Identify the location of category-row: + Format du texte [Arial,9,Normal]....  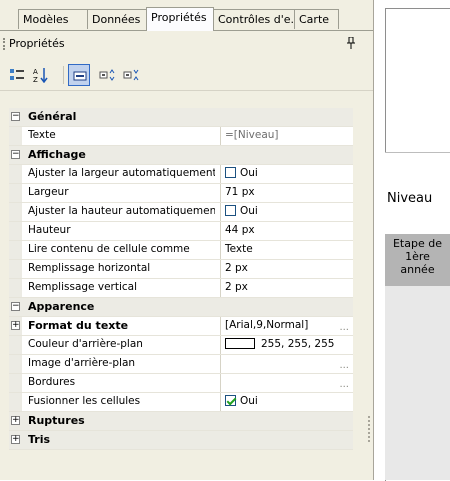
(181, 326).